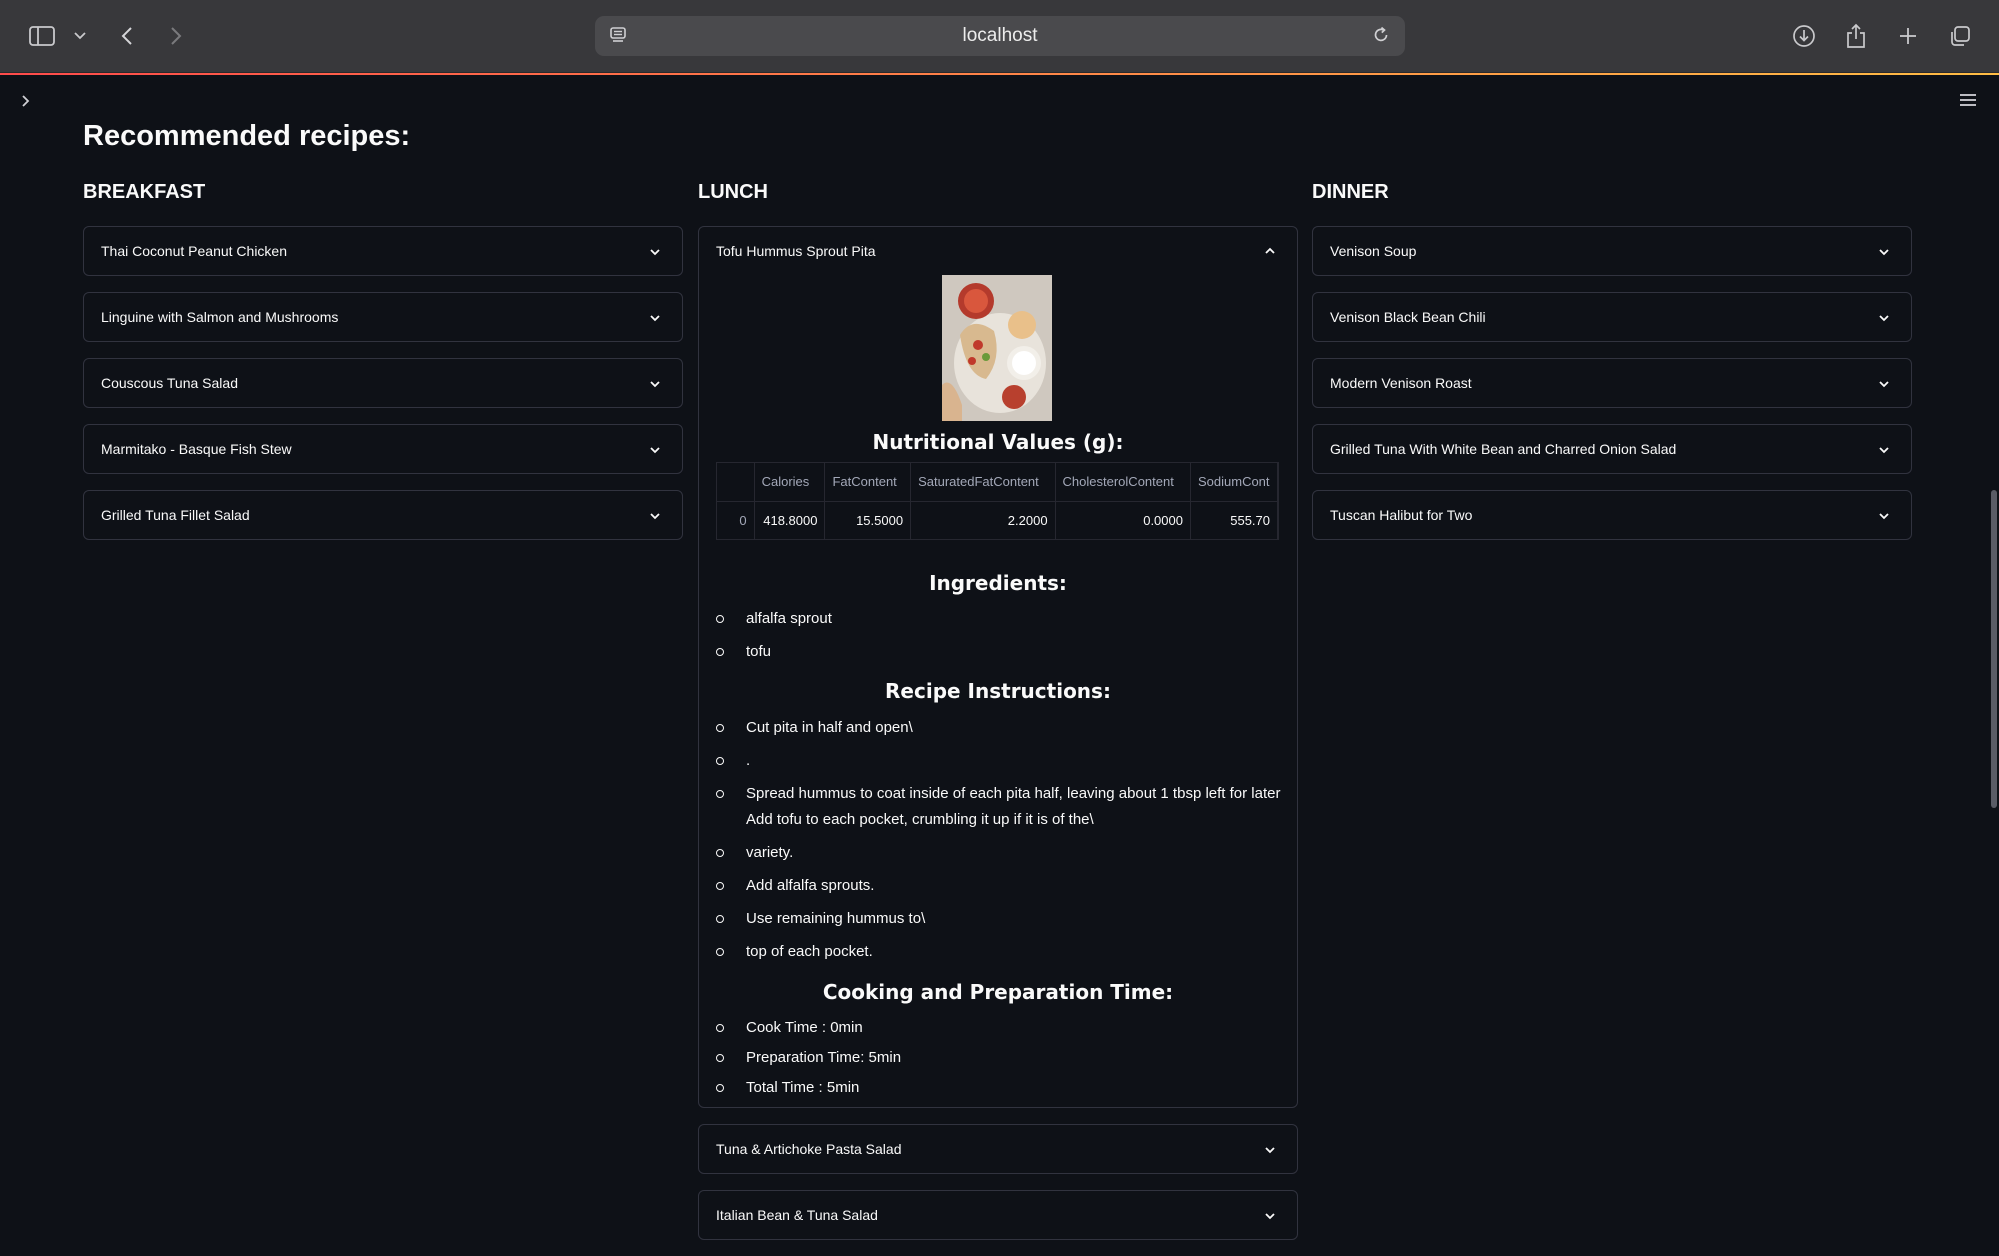 The image size is (1999, 1256). I want to click on recipe-expander: Venison Soup, so click(1612, 251).